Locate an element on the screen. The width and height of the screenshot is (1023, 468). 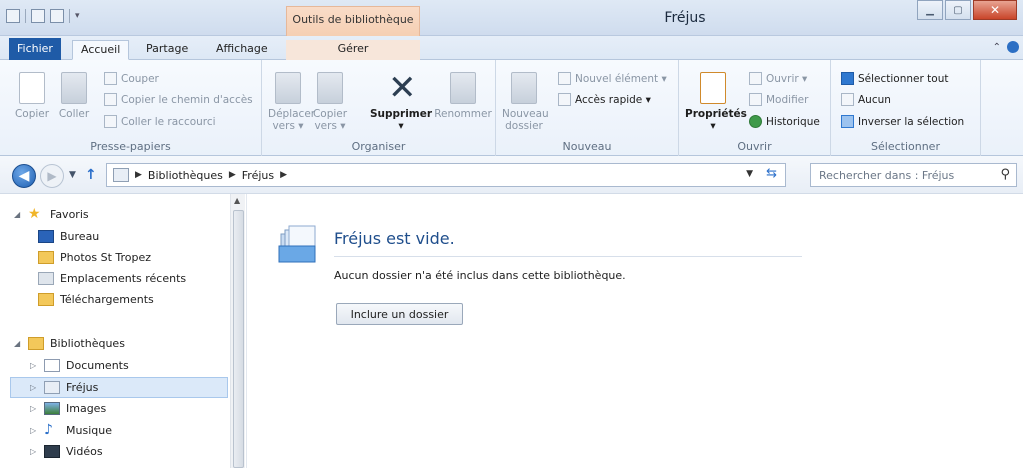
nav-item-bureau: Bureau is located at coordinates (68, 236).